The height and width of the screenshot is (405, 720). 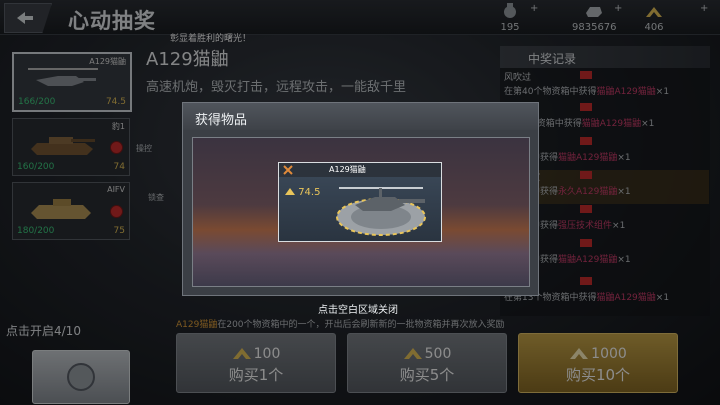 I want to click on close-hint: 点击空白区域关闭, so click(x=358, y=310).